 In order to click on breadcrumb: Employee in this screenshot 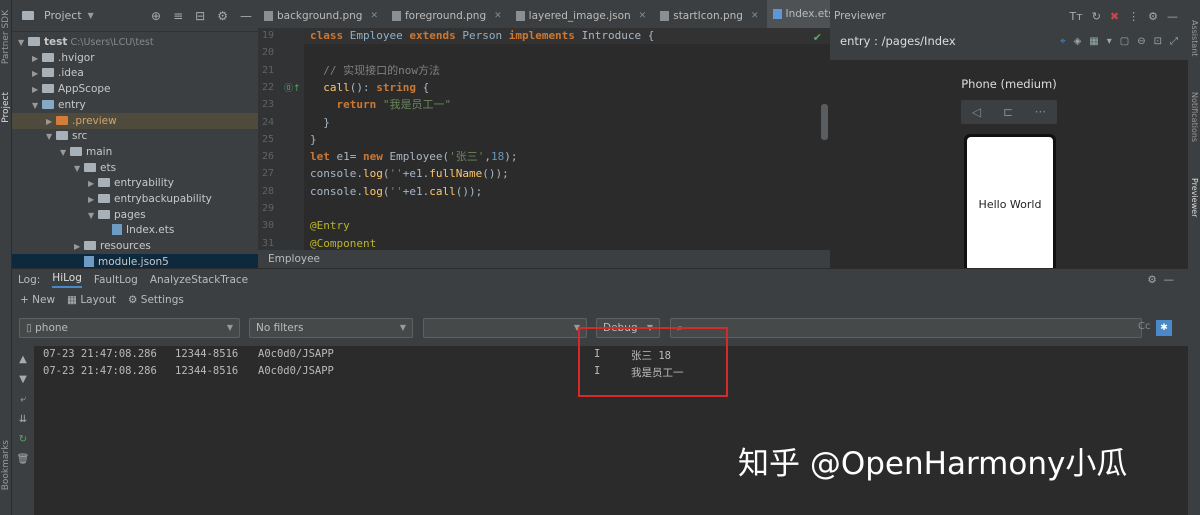, I will do `click(544, 259)`.